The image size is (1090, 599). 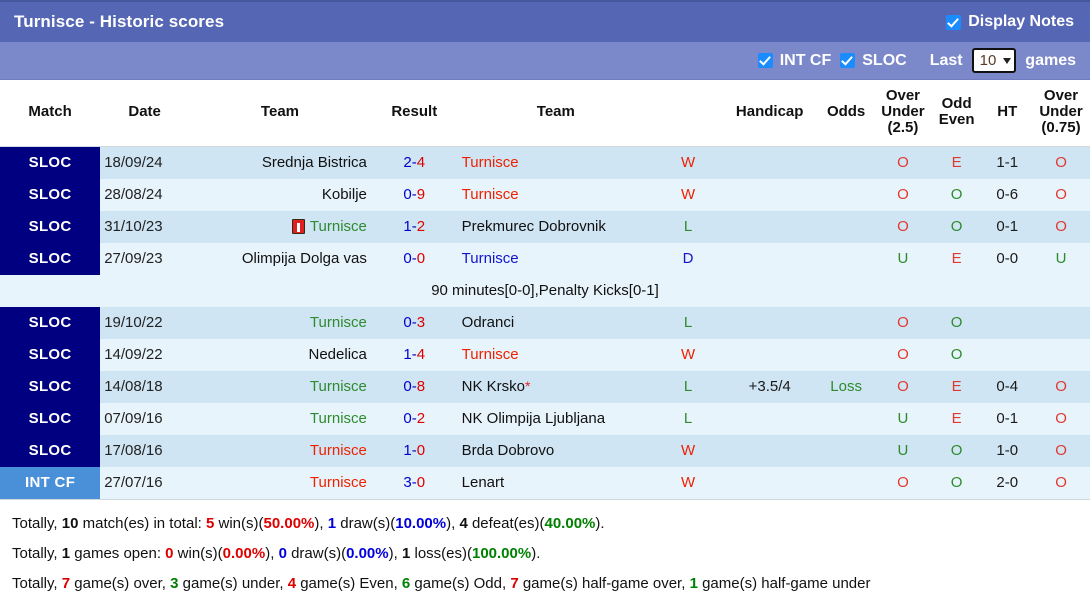 What do you see at coordinates (514, 583) in the screenshot?
I see `summary-ou-seg-9: 7` at bounding box center [514, 583].